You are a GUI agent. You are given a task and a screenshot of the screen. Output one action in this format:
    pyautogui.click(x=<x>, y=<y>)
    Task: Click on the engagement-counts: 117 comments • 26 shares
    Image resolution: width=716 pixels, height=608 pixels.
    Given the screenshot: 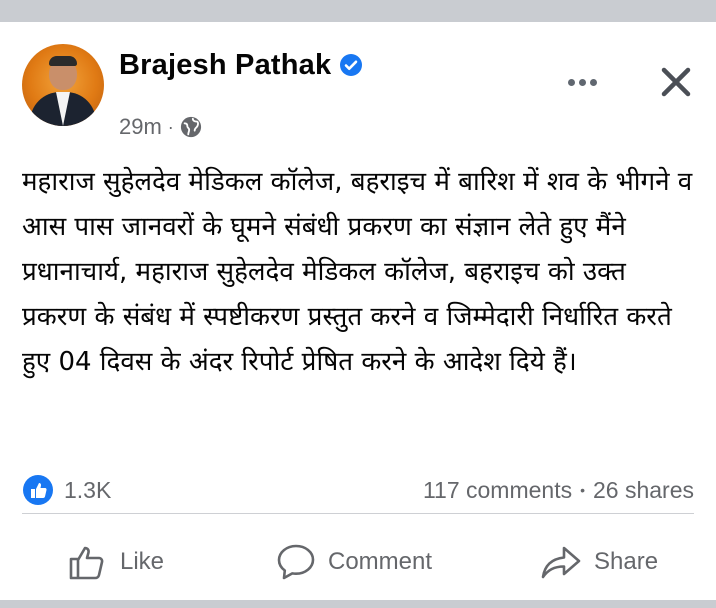 What is the action you would take?
    pyautogui.click(x=558, y=490)
    